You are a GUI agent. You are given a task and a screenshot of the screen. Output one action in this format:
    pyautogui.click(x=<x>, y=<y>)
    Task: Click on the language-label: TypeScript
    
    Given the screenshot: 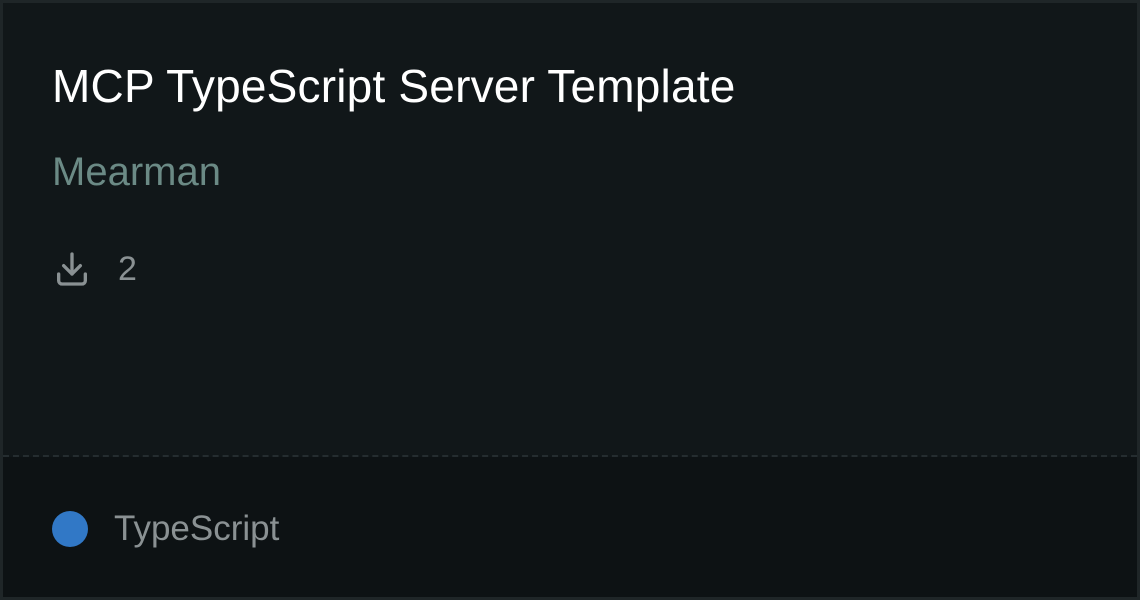 What is the action you would take?
    pyautogui.click(x=197, y=528)
    